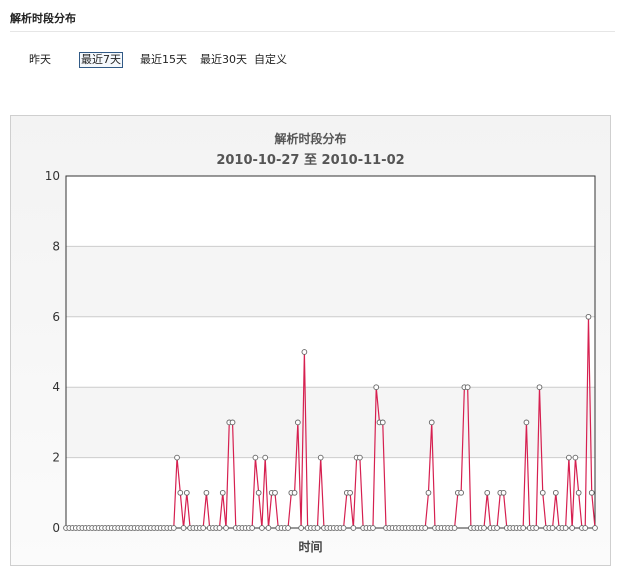 The image size is (619, 570). What do you see at coordinates (101, 60) in the screenshot?
I see `range-last-7-days: 最近7天` at bounding box center [101, 60].